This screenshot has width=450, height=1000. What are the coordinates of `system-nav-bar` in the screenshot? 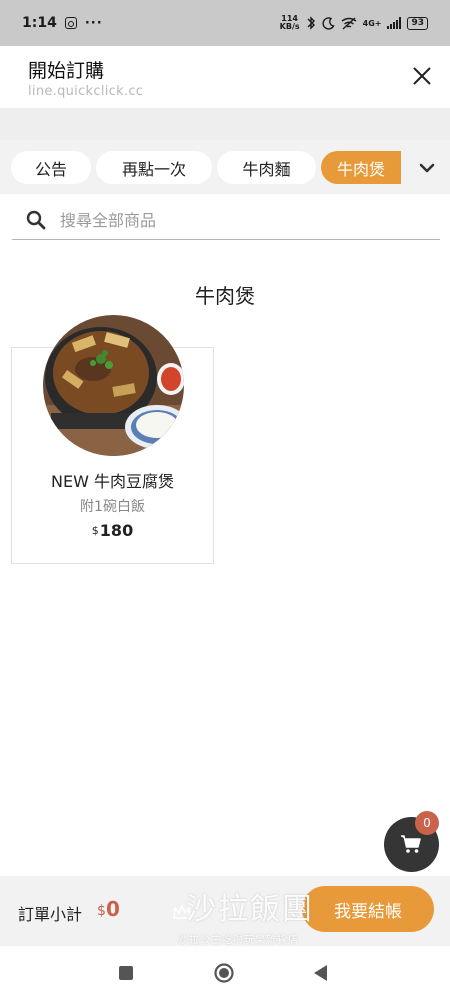 It's located at (225, 973).